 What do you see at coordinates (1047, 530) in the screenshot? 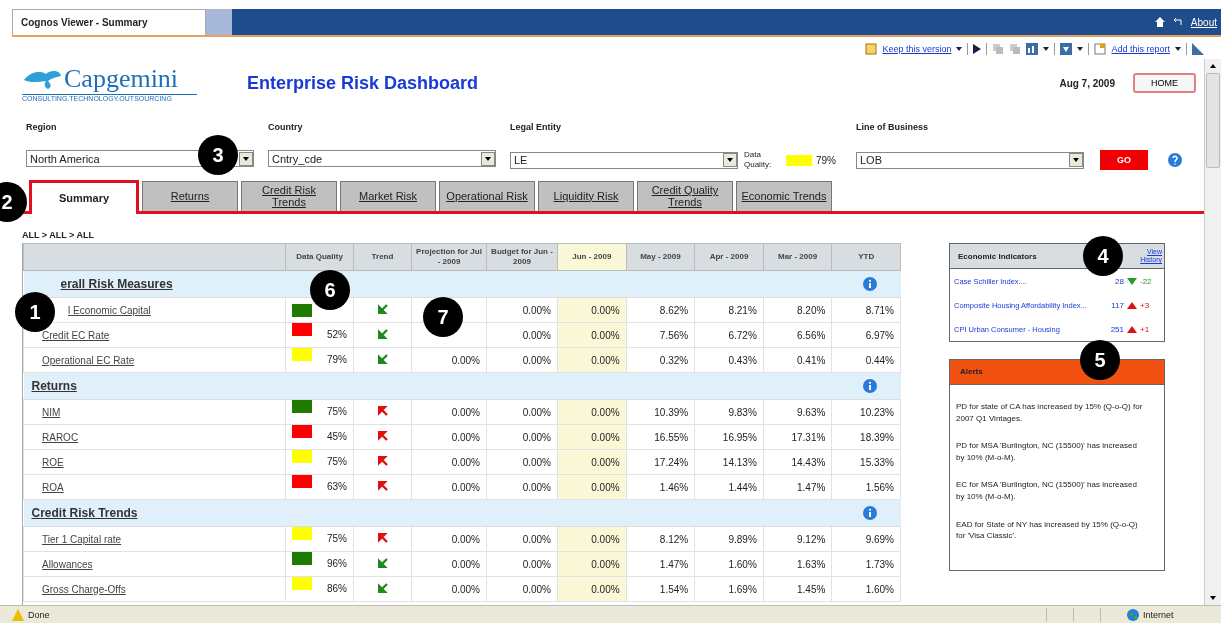
I see `alert-text: EAD for State of NY has increased by 15% (Q-o-Q) for 'Visa Classic'.` at bounding box center [1047, 530].